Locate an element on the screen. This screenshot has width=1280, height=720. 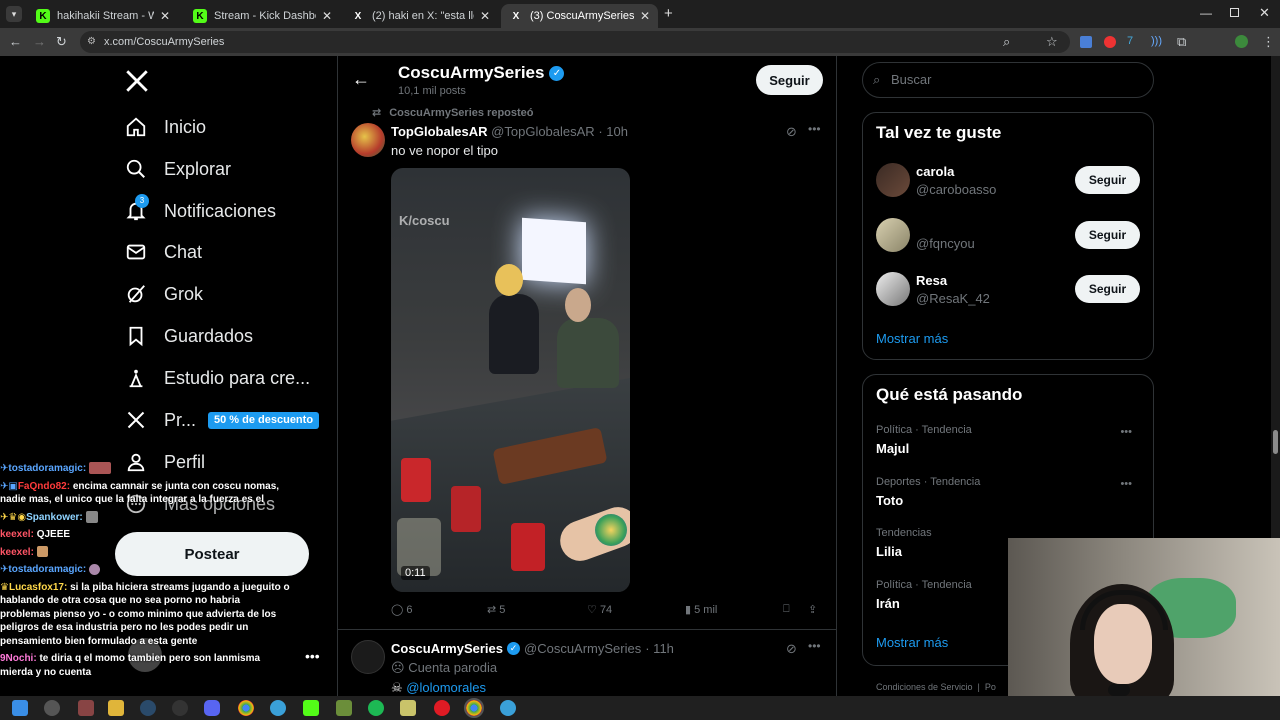
trends-show-more-link: Mostrar más is located at coordinates (912, 642).